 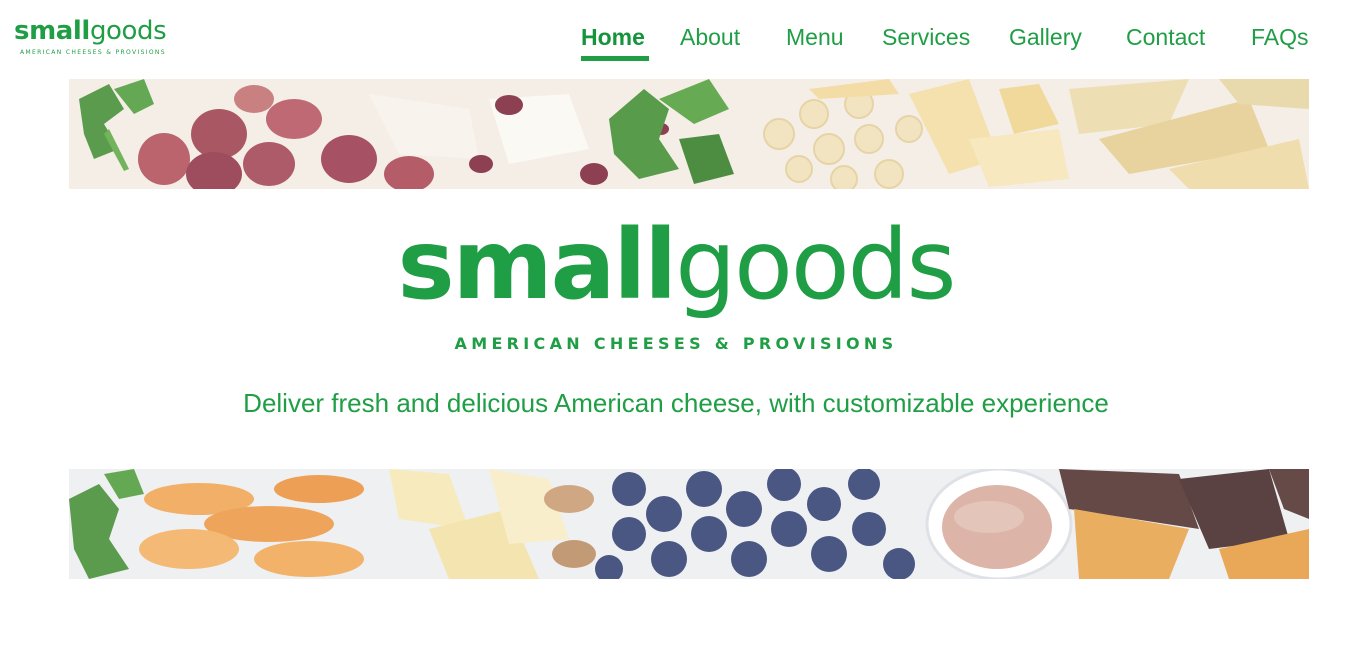 I want to click on hero-word-light: goods, so click(x=815, y=265).